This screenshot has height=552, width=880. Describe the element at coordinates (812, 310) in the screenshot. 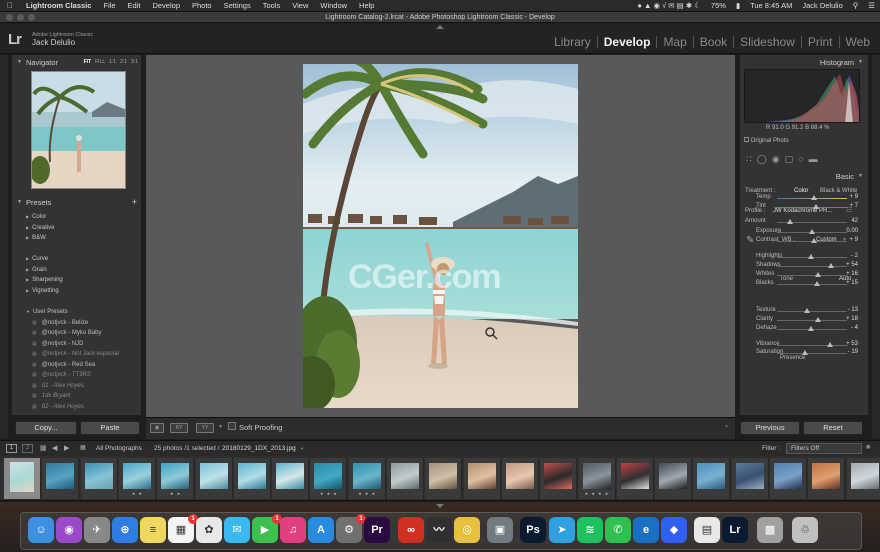

I see `slider-texture` at that location.